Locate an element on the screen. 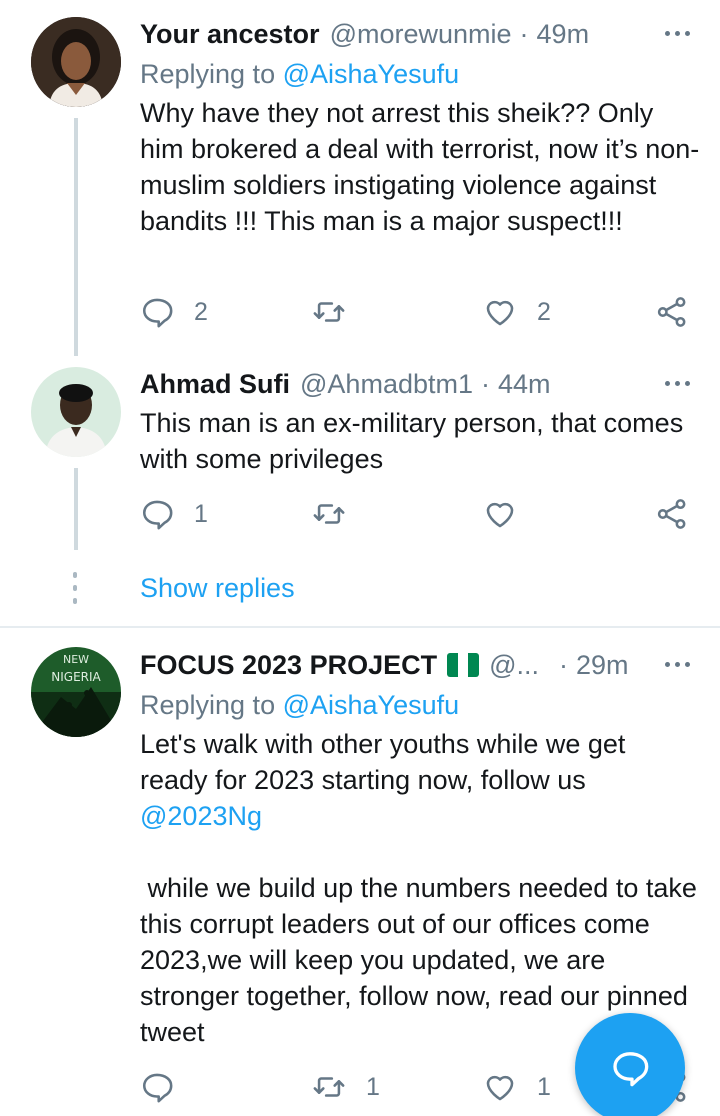 The image size is (720, 1116). like-count: 2 is located at coordinates (544, 311).